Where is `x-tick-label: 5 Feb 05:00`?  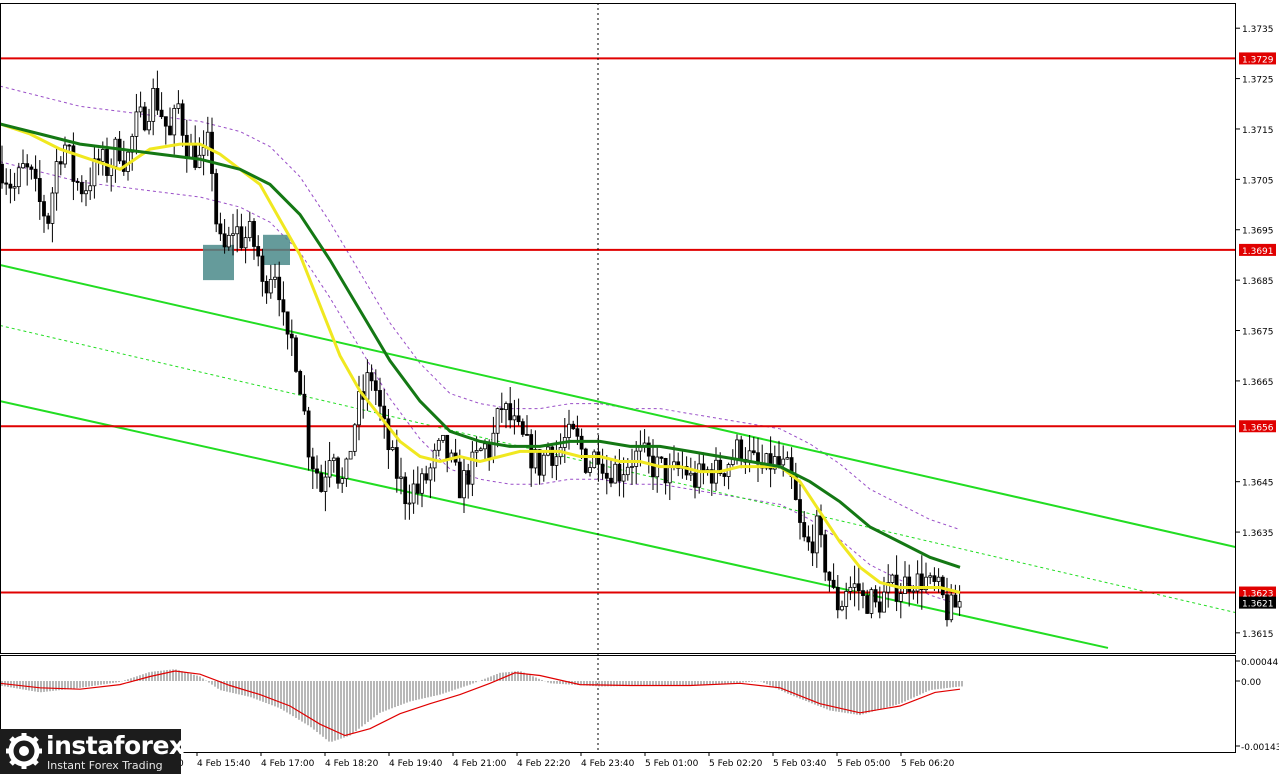 x-tick-label: 5 Feb 05:00 is located at coordinates (864, 764).